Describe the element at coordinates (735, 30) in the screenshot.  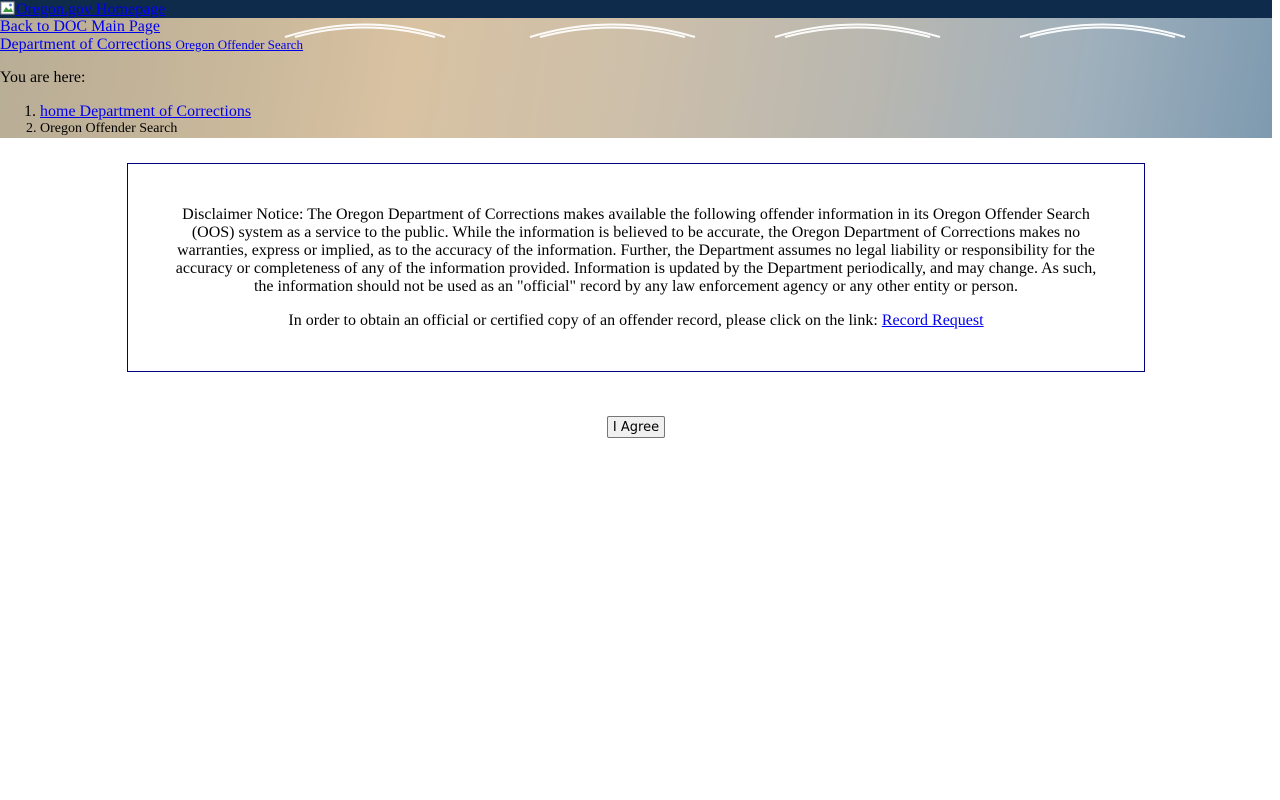
I see `header-arches-decoration` at that location.